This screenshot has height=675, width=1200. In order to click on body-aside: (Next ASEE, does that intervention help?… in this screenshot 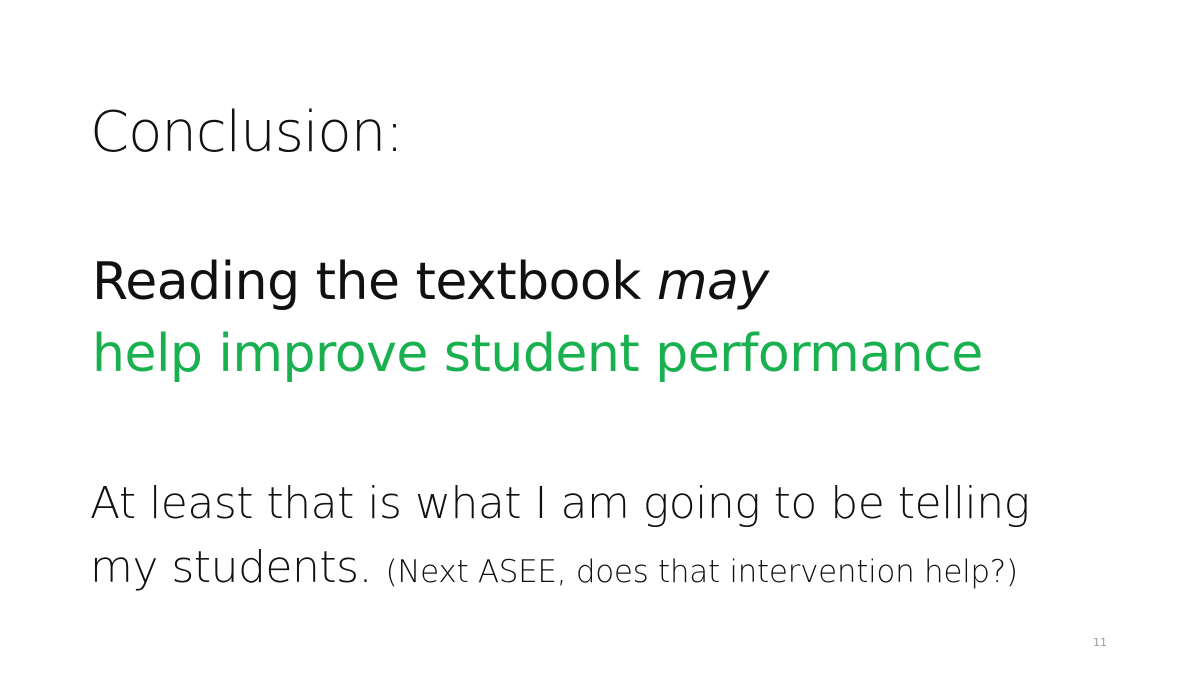, I will do `click(702, 572)`.